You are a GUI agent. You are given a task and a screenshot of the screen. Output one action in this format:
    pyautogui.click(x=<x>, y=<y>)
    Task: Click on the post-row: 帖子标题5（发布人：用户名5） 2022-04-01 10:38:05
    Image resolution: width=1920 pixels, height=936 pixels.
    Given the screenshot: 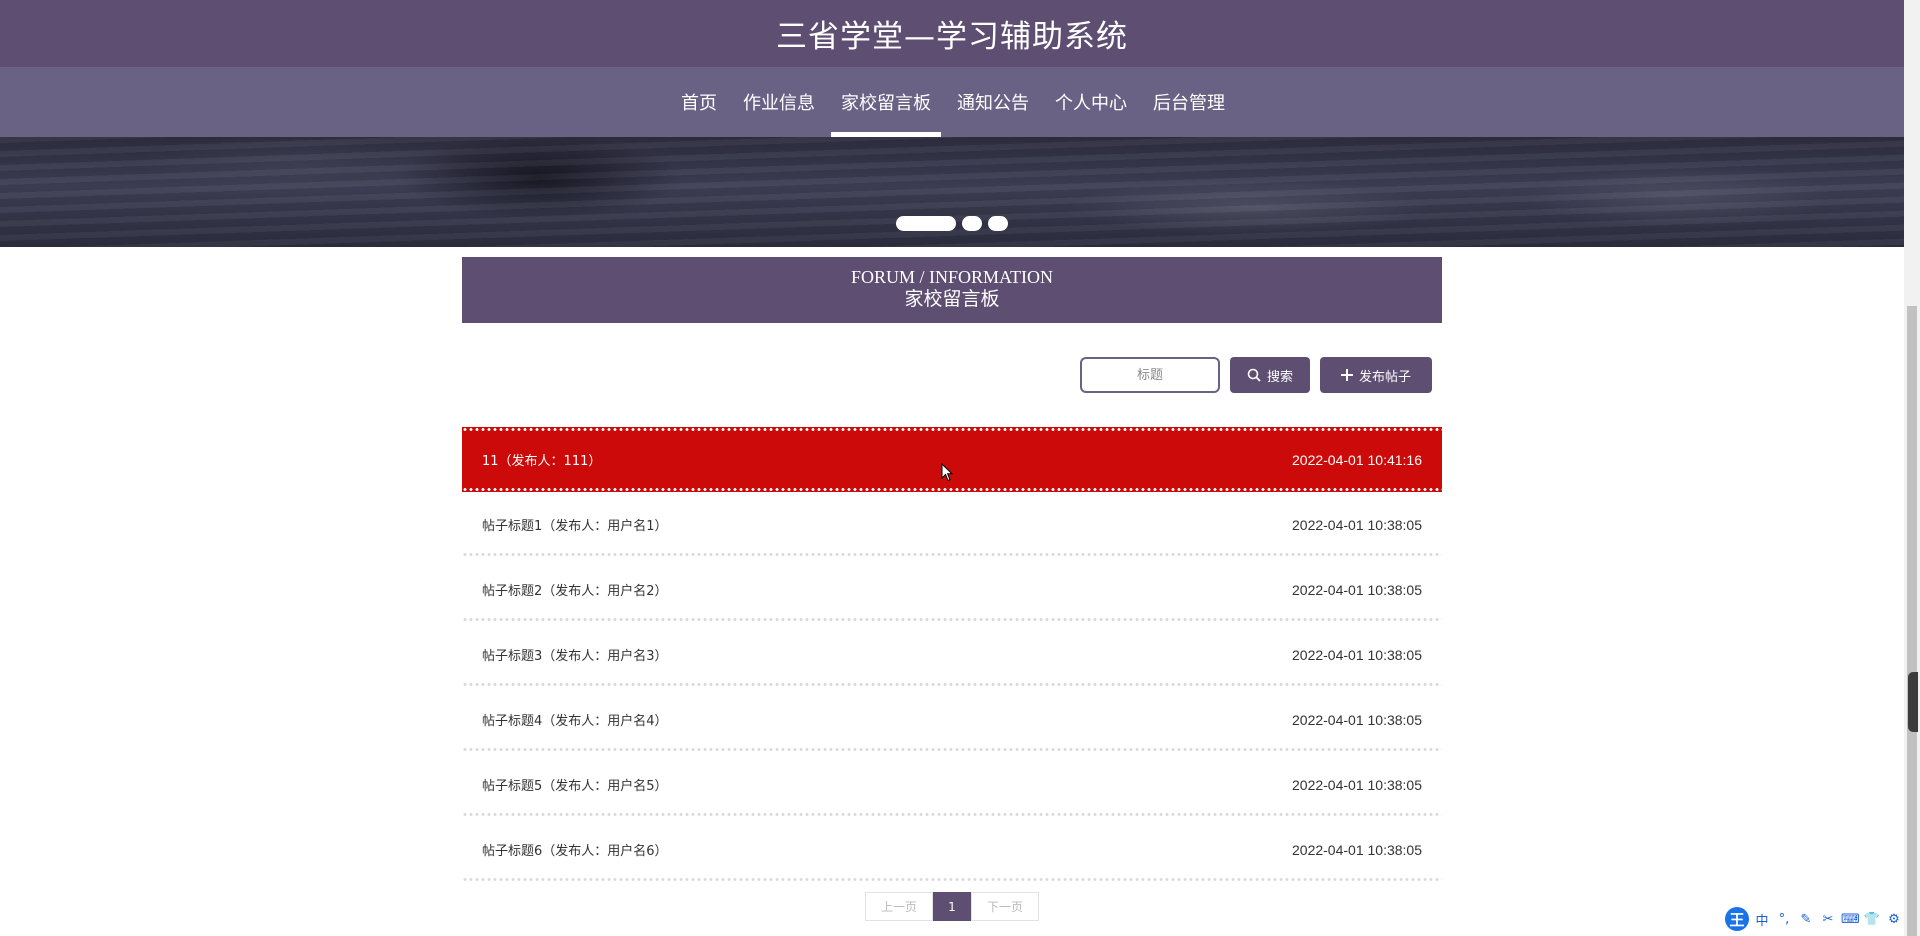 What is the action you would take?
    pyautogui.click(x=952, y=784)
    